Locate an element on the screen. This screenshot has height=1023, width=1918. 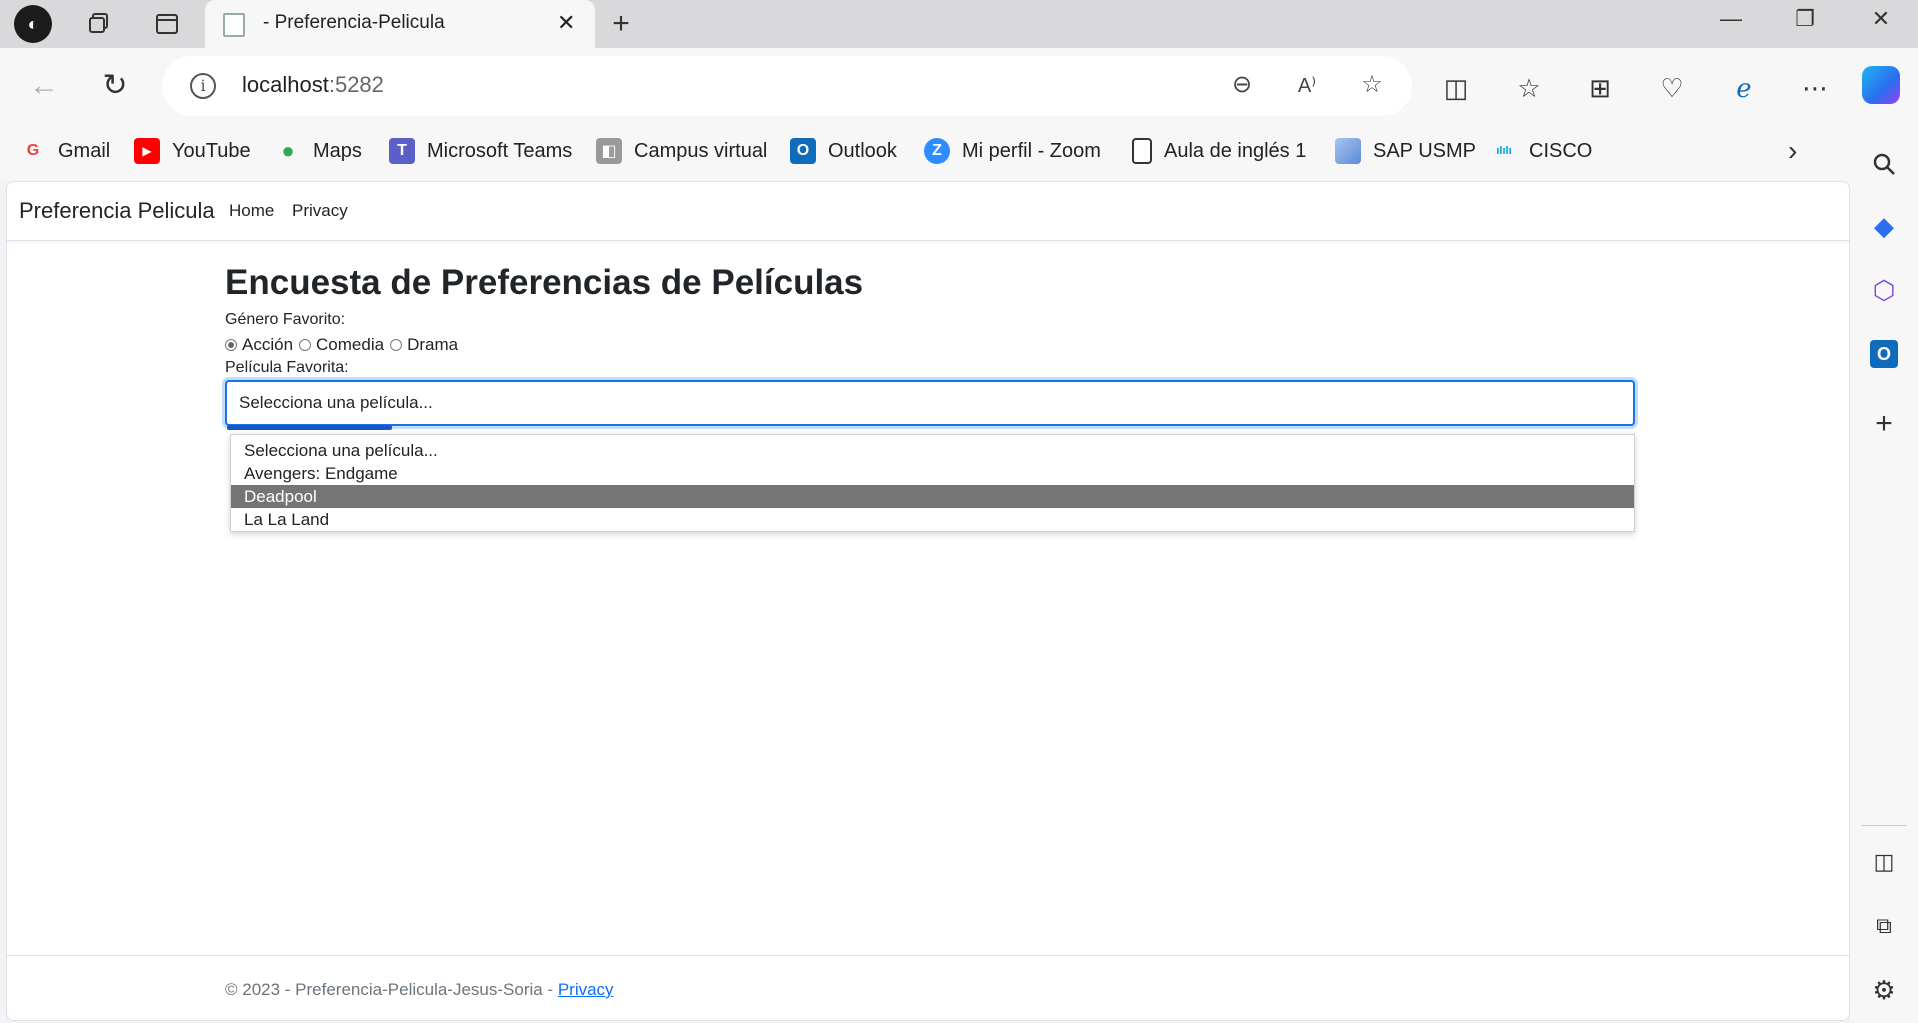
search-icon is located at coordinates (1884, 164).